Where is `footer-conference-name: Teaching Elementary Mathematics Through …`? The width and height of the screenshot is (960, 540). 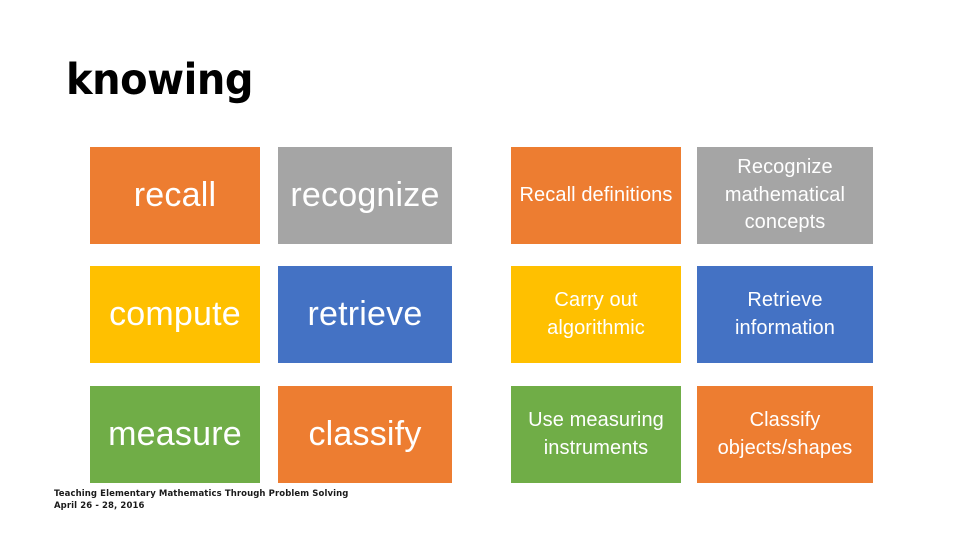
footer-conference-name: Teaching Elementary Mathematics Through … is located at coordinates (201, 494).